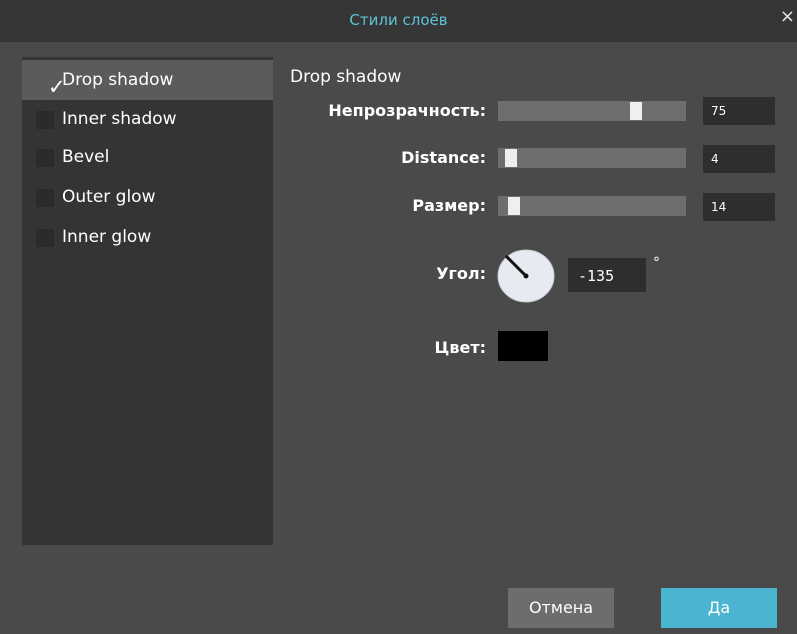 Image resolution: width=797 pixels, height=634 pixels. I want to click on style-item-label: Inner shadow, so click(119, 119).